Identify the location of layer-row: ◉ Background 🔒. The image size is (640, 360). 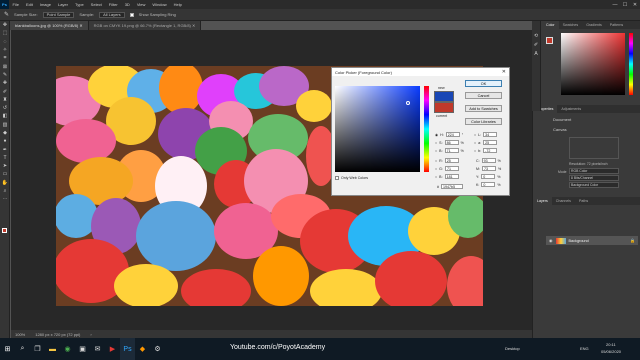
(592, 240).